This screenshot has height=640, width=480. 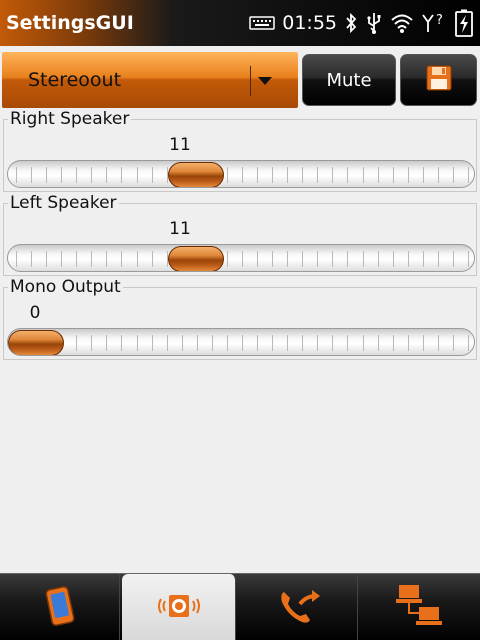 I want to click on clock: 01:55, so click(x=309, y=23).